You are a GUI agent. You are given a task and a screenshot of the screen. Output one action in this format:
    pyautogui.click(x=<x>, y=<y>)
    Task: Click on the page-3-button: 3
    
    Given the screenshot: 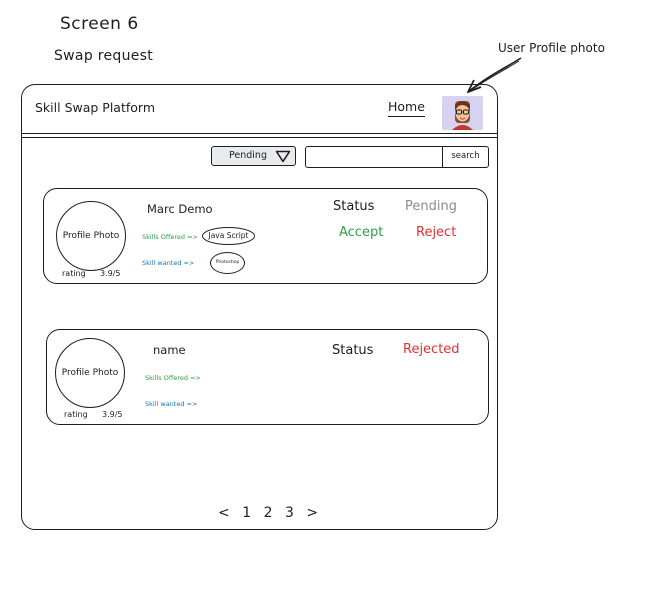 What is the action you would take?
    pyautogui.click(x=290, y=513)
    